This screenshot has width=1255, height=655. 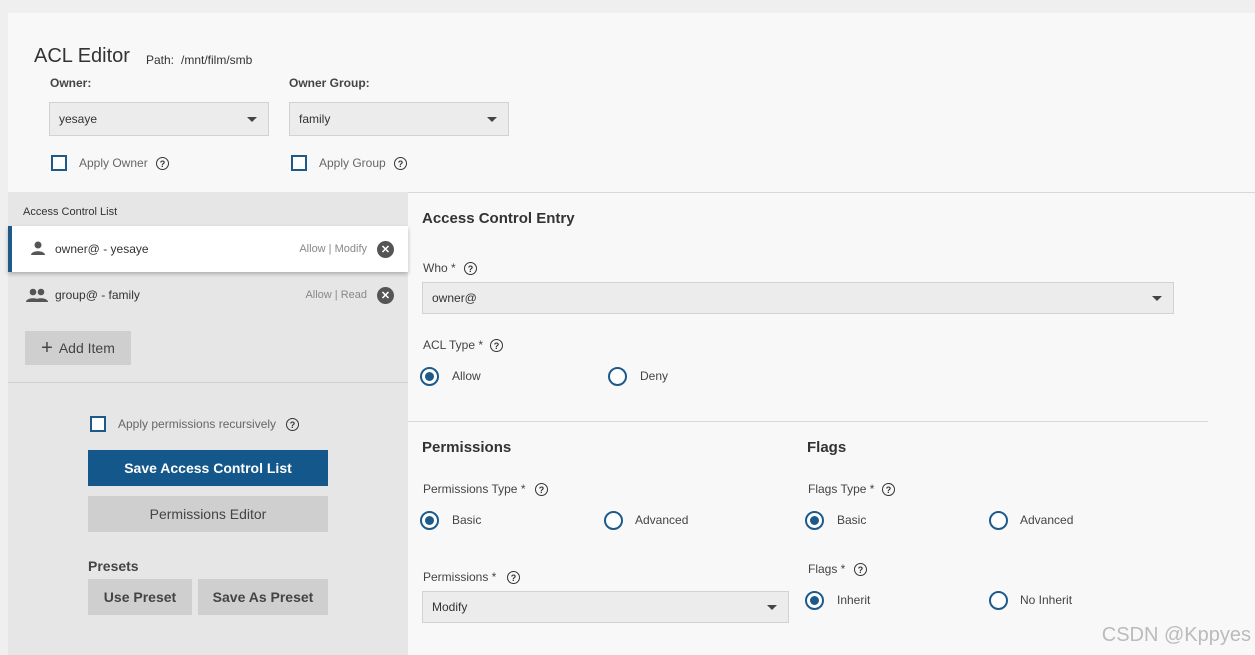 What do you see at coordinates (498, 218) in the screenshot?
I see `ace-heading: Access Control Entry` at bounding box center [498, 218].